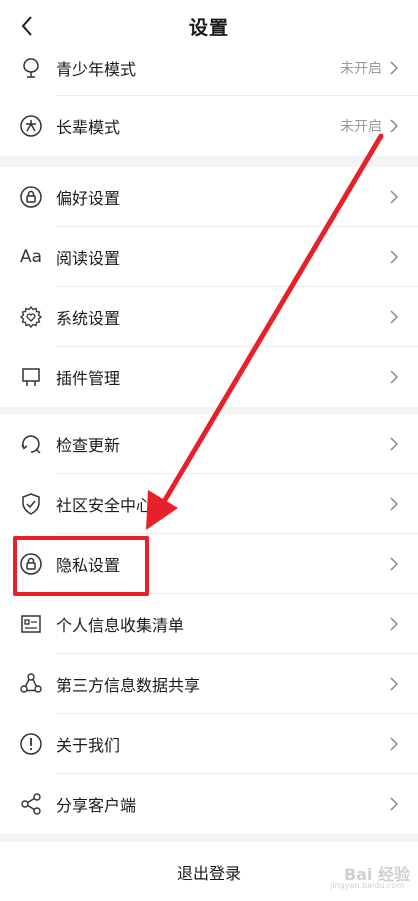 This screenshot has height=901, width=418. I want to click on row-label: 偏好设置, so click(88, 198).